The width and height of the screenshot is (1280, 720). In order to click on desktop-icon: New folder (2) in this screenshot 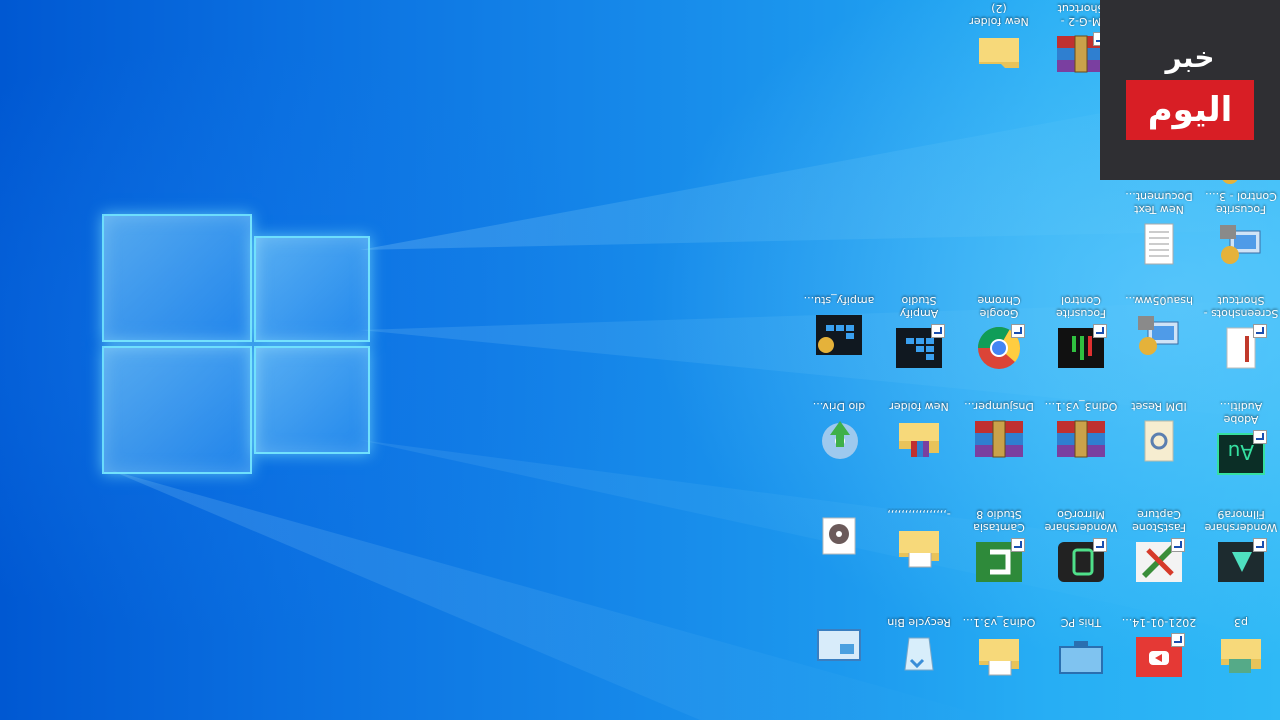, I will do `click(999, 54)`.